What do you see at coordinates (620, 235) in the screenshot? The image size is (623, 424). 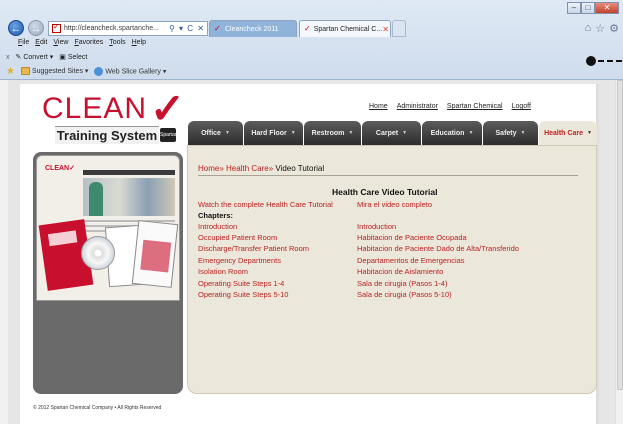 I see `scrollbar-thumb` at bounding box center [620, 235].